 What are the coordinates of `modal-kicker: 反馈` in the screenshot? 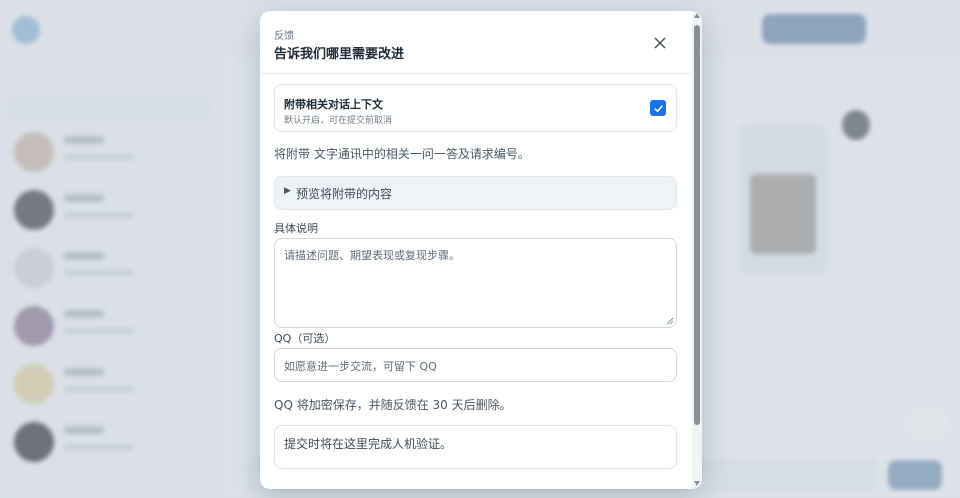 It's located at (284, 36).